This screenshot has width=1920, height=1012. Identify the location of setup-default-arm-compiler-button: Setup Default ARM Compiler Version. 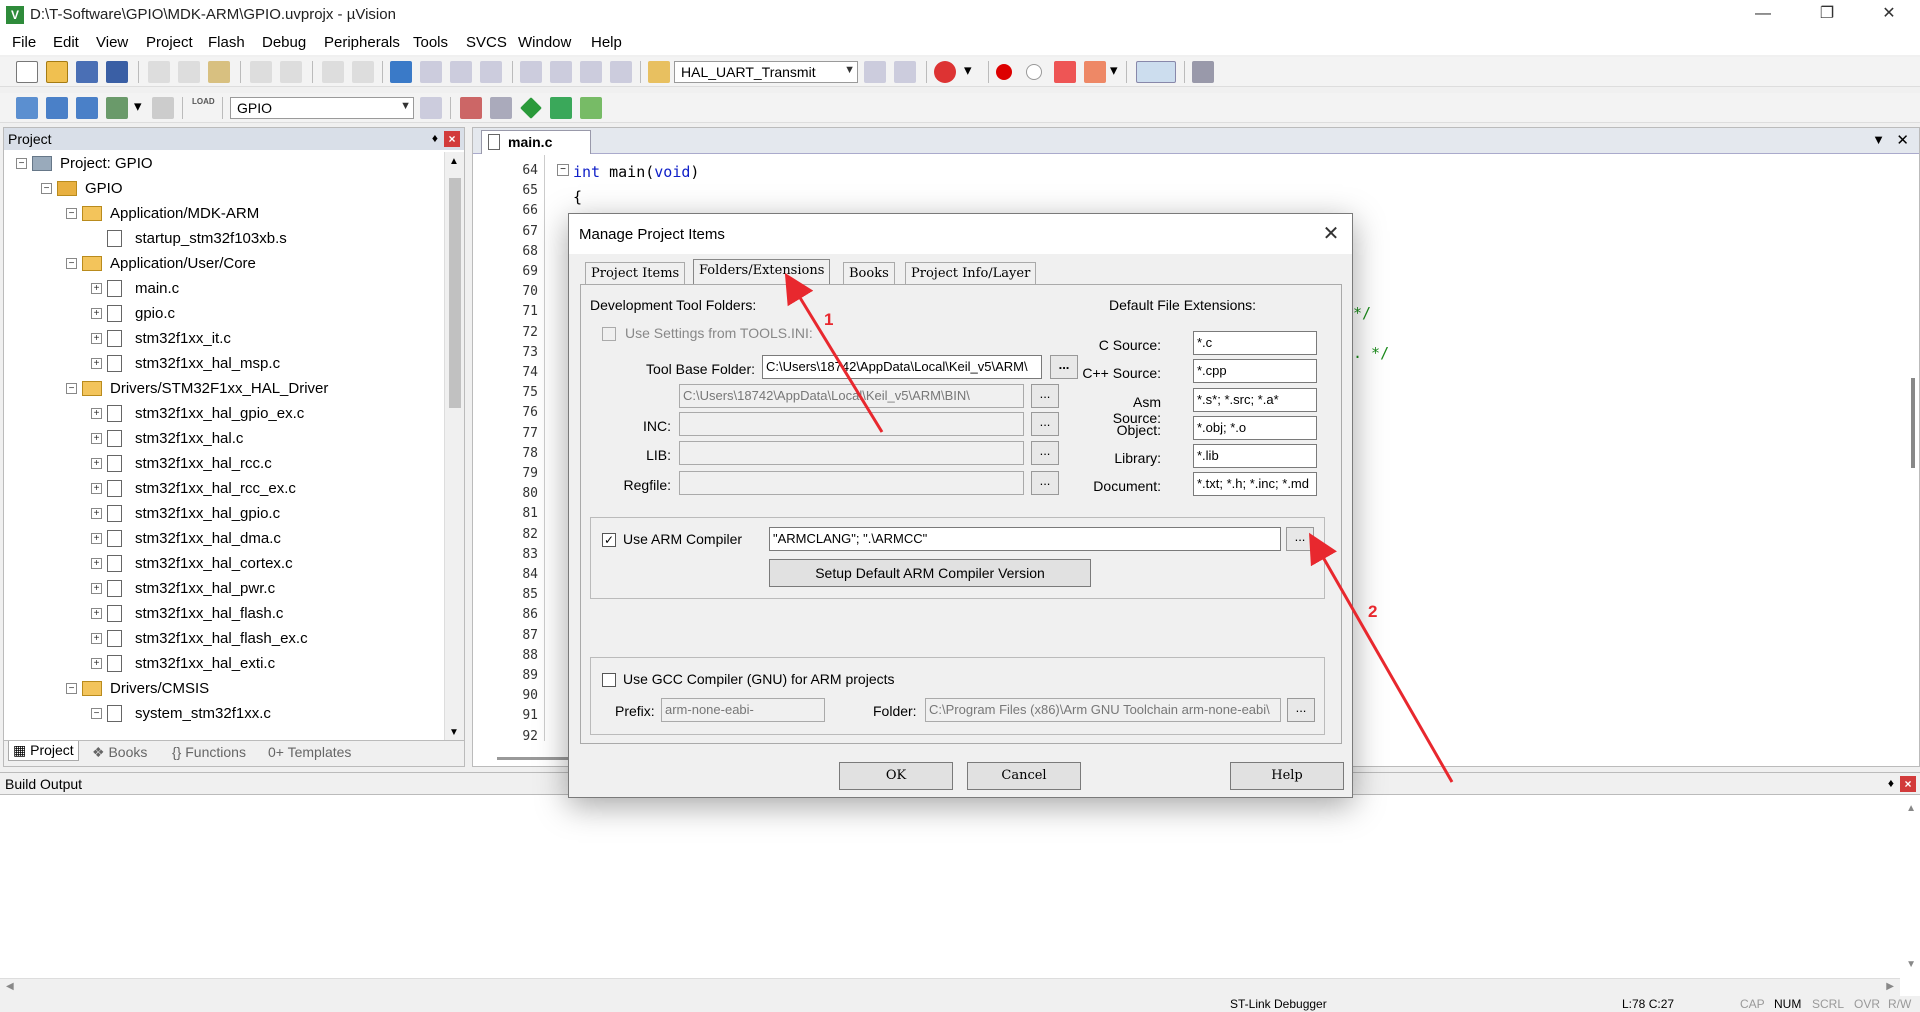
(930, 573).